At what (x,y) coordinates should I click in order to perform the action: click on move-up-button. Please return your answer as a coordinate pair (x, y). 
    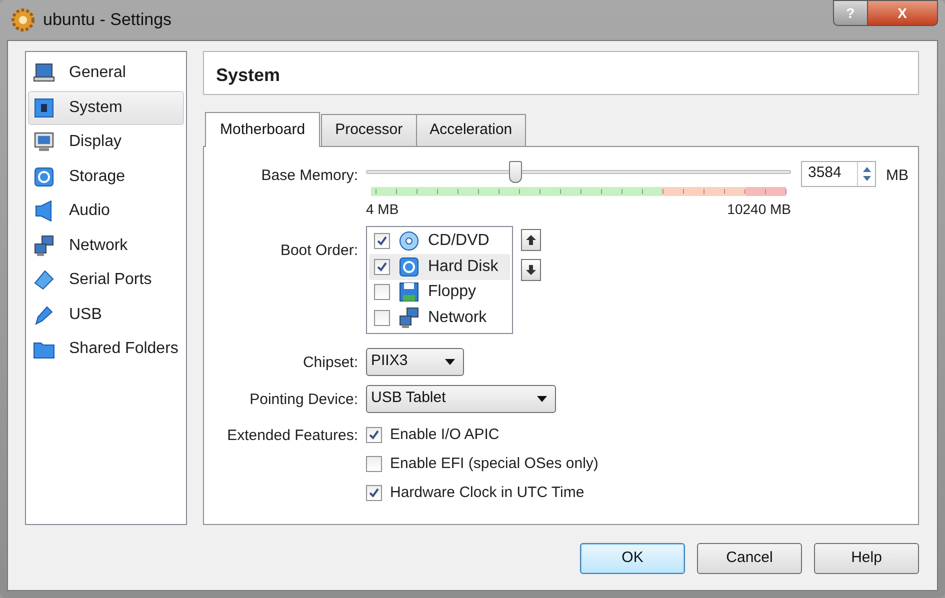
    Looking at the image, I should click on (530, 240).